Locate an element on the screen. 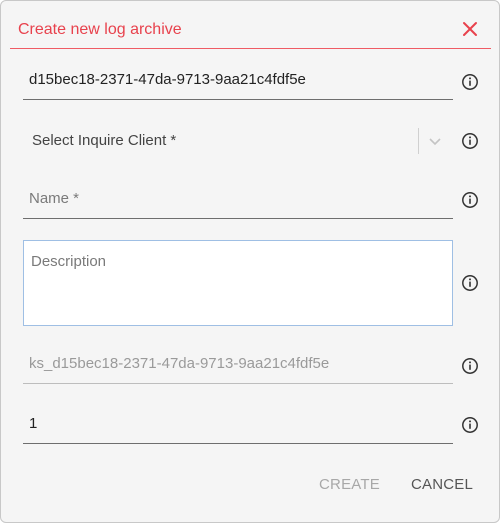 Image resolution: width=500 pixels, height=523 pixels. archive-id-field is located at coordinates (238, 80).